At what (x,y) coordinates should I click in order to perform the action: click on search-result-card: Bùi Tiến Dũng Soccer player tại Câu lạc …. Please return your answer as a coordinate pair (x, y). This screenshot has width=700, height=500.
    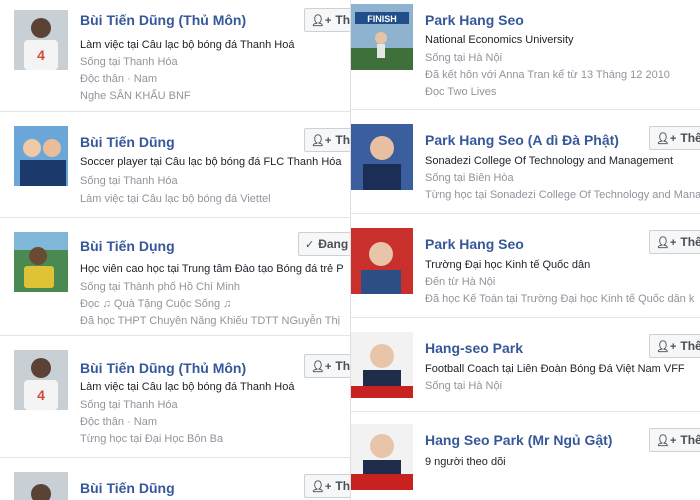
    Looking at the image, I should click on (175, 166).